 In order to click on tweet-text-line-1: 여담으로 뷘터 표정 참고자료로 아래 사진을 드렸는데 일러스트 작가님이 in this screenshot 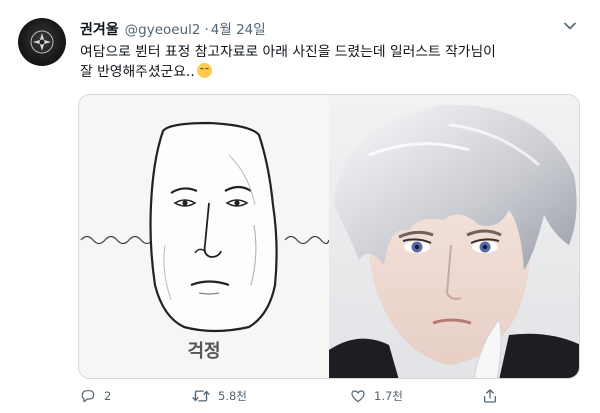, I will do `click(288, 52)`.